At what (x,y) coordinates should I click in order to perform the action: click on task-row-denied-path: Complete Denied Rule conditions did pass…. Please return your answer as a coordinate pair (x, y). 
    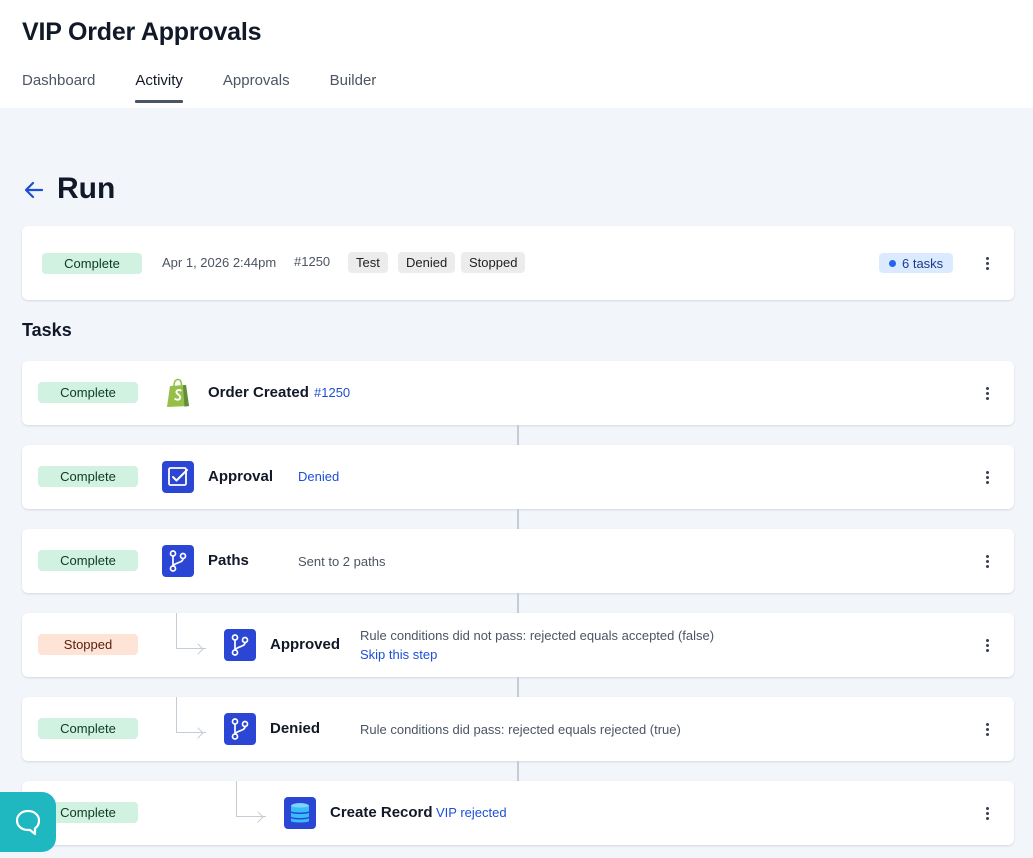
    Looking at the image, I should click on (518, 729).